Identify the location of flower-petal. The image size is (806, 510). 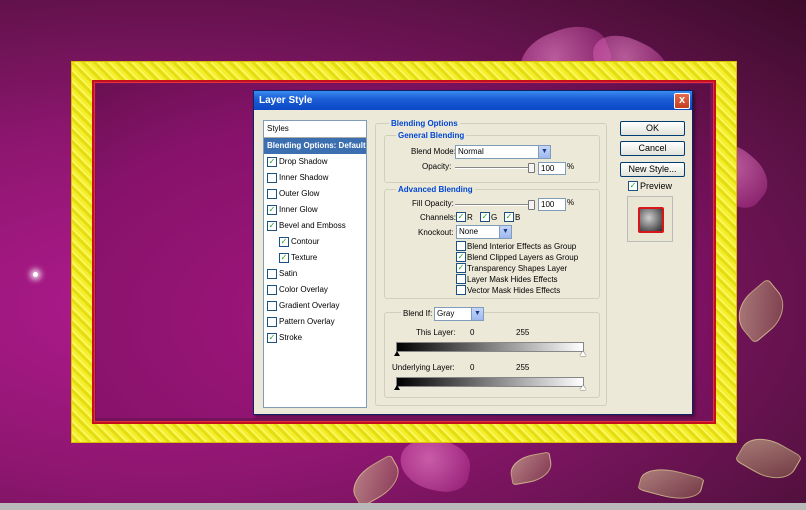
(435, 465).